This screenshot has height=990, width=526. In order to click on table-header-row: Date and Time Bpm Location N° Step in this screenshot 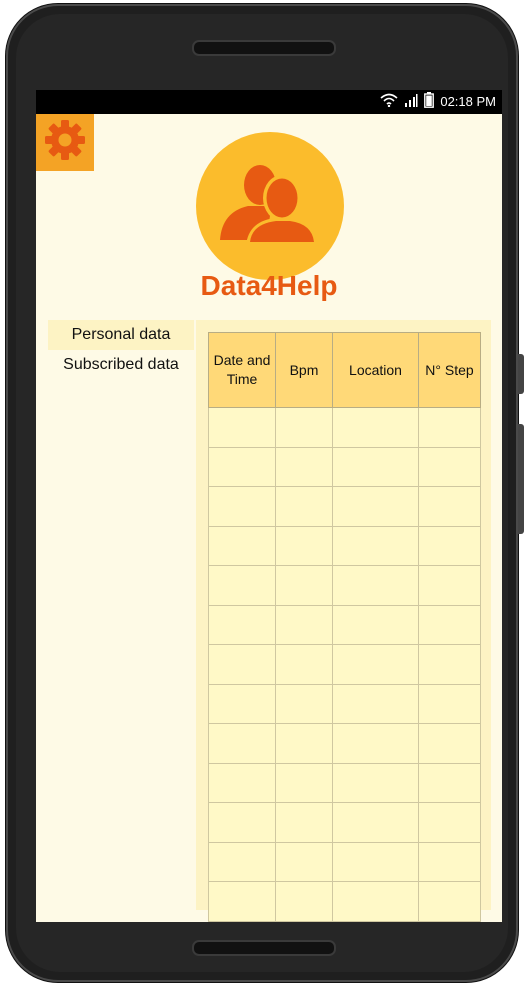, I will do `click(344, 370)`.